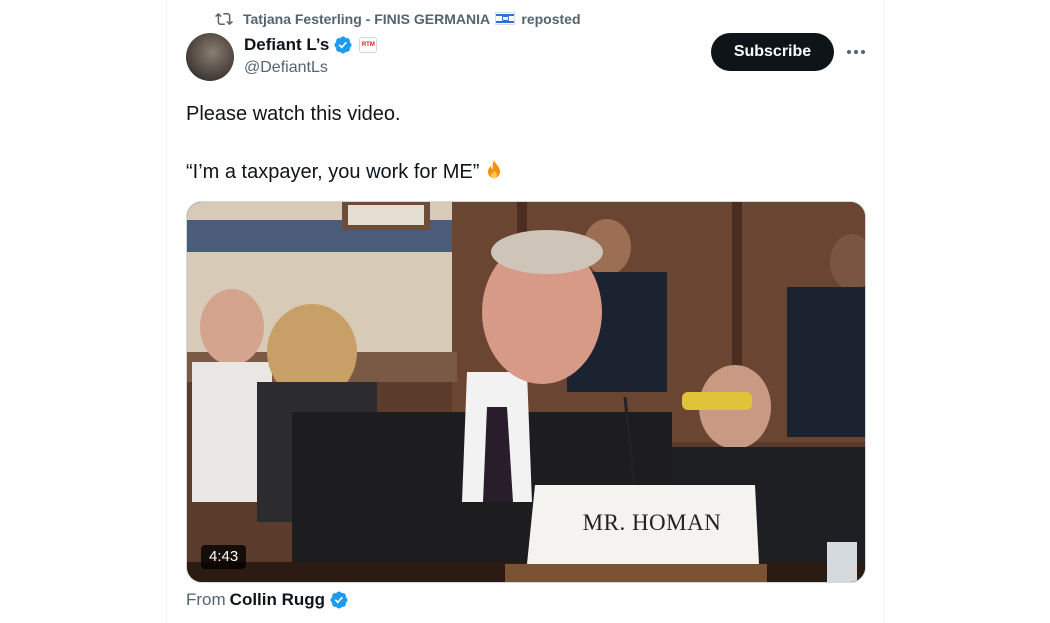 Image resolution: width=1050 pixels, height=623 pixels. What do you see at coordinates (310, 68) in the screenshot?
I see `author-handle: @DefiantLs` at bounding box center [310, 68].